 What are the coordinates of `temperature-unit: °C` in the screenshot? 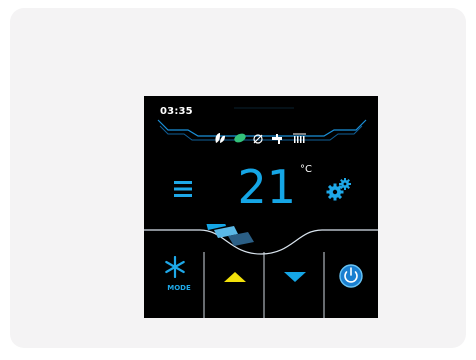 It's located at (306, 169).